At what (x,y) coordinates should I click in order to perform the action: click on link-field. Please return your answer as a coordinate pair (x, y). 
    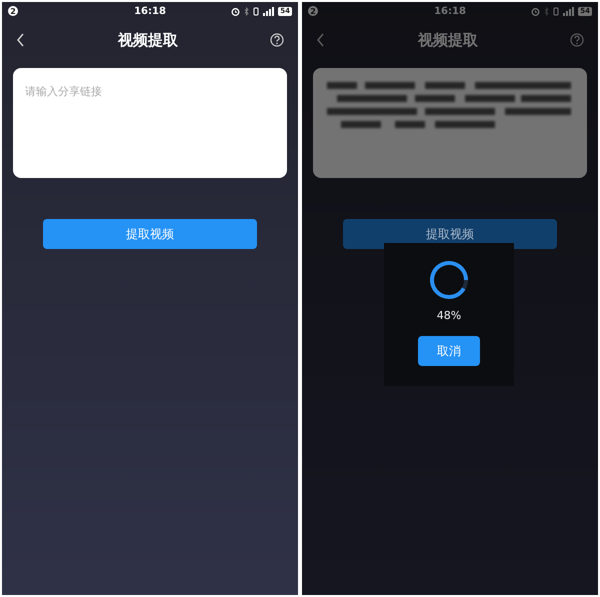
    Looking at the image, I should click on (450, 123).